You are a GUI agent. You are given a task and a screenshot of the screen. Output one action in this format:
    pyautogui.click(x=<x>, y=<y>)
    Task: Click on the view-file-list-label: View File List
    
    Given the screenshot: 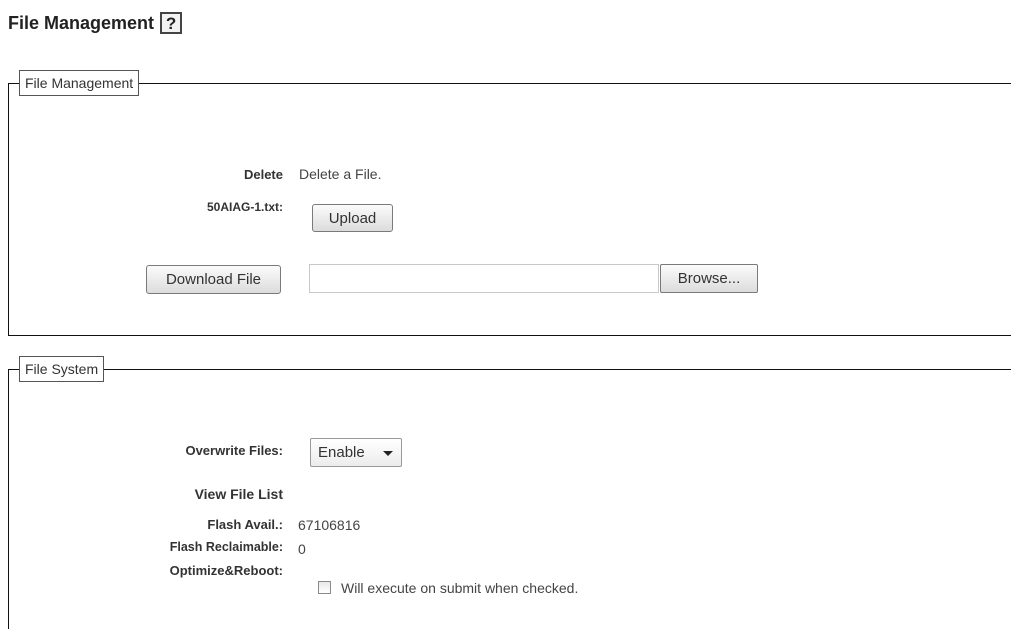 What is the action you would take?
    pyautogui.click(x=239, y=494)
    